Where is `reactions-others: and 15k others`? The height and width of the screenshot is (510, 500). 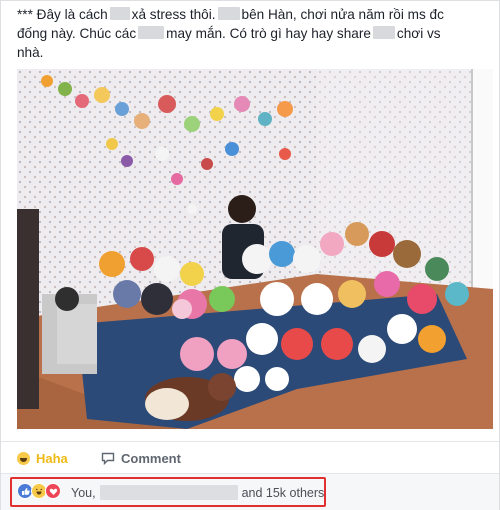
reactions-others: and 15k others is located at coordinates (283, 492).